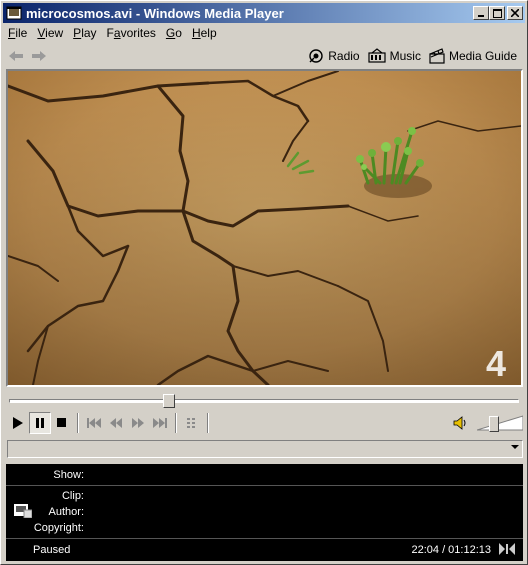  What do you see at coordinates (265, 423) in the screenshot?
I see `transport-controls` at bounding box center [265, 423].